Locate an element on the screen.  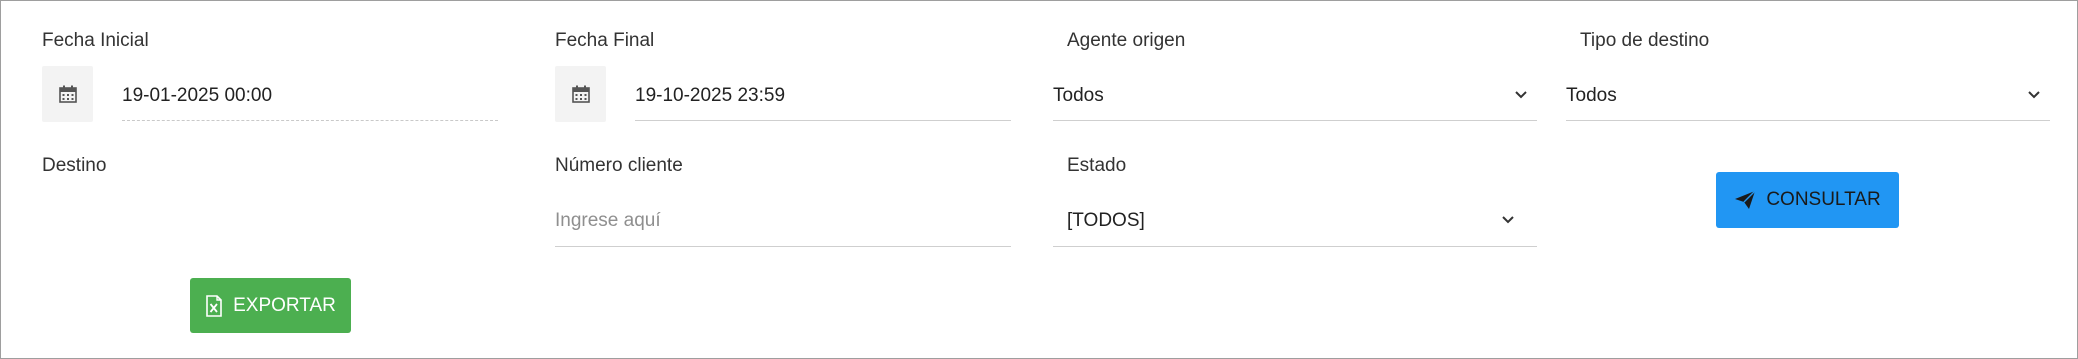
fecha-final-underline is located at coordinates (823, 120).